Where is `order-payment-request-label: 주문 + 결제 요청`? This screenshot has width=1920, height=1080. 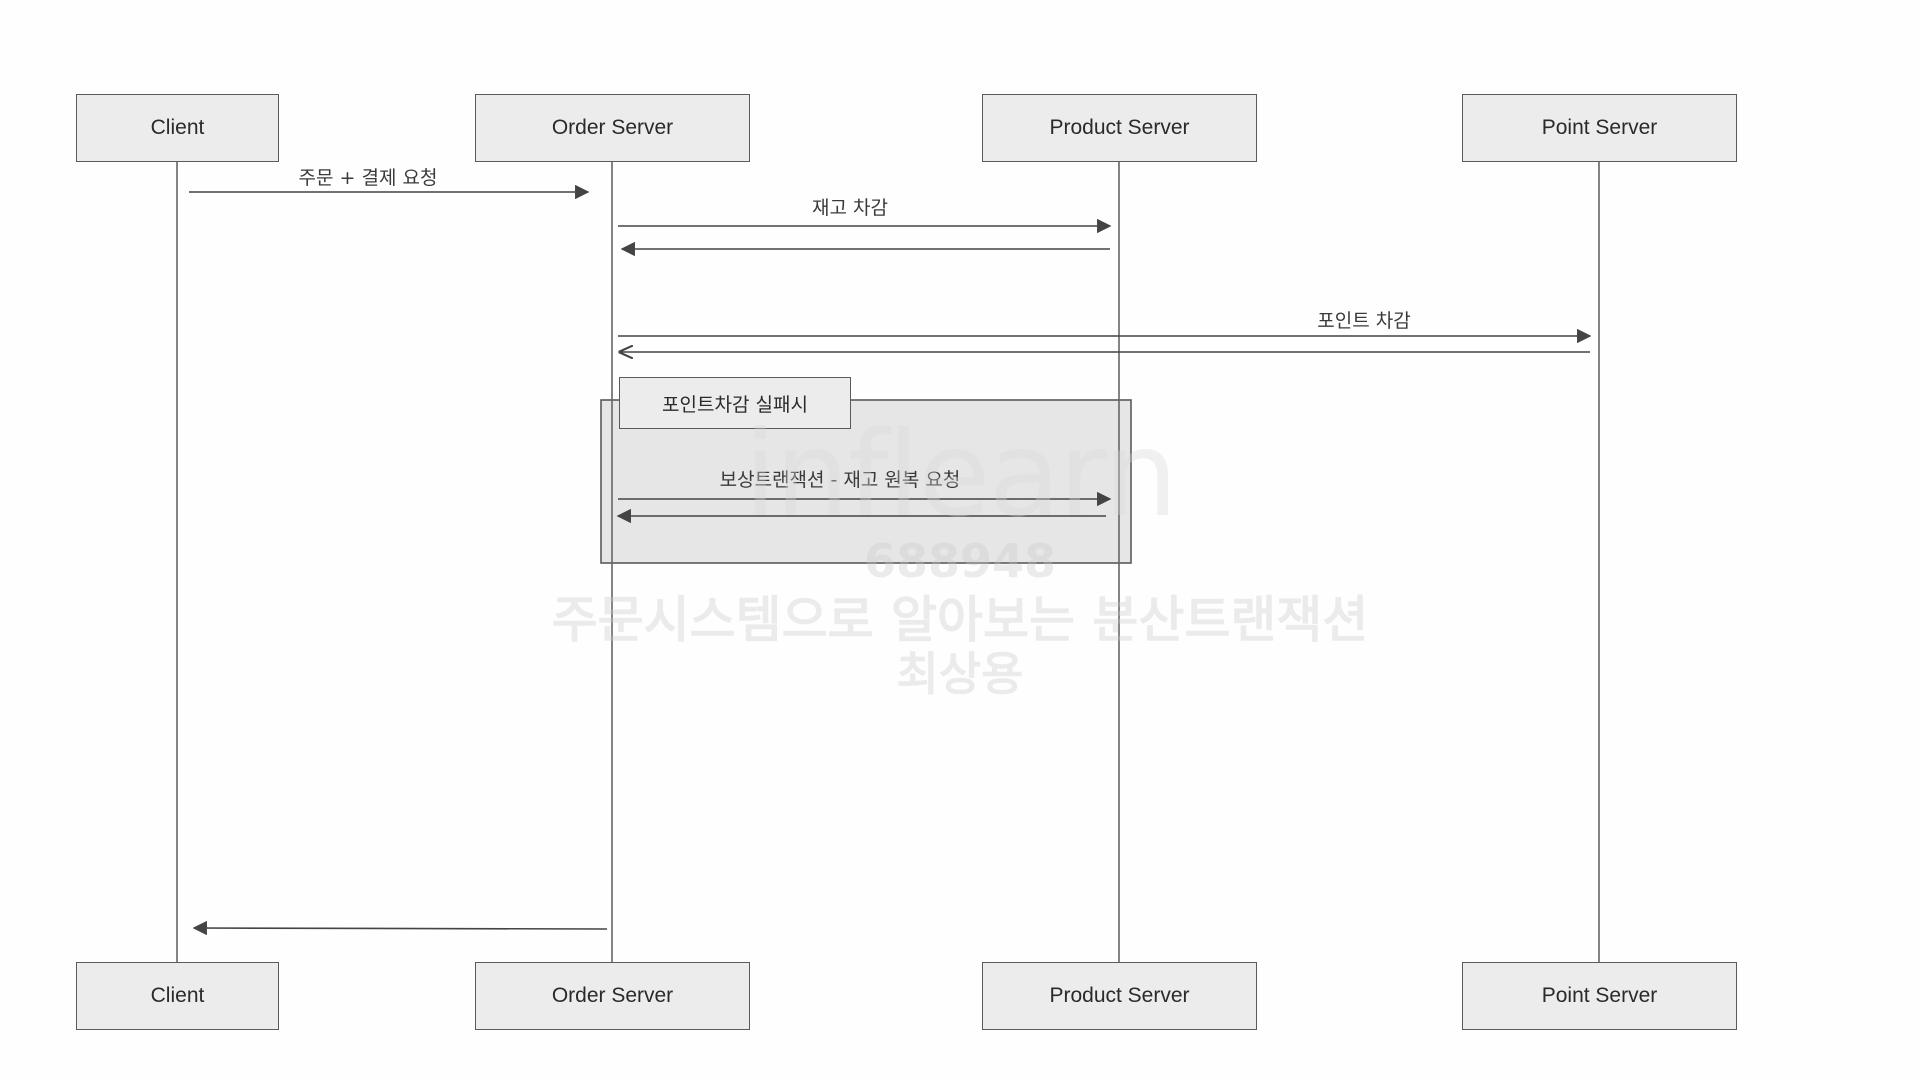
order-payment-request-label: 주문 + 결제 요청 is located at coordinates (368, 178).